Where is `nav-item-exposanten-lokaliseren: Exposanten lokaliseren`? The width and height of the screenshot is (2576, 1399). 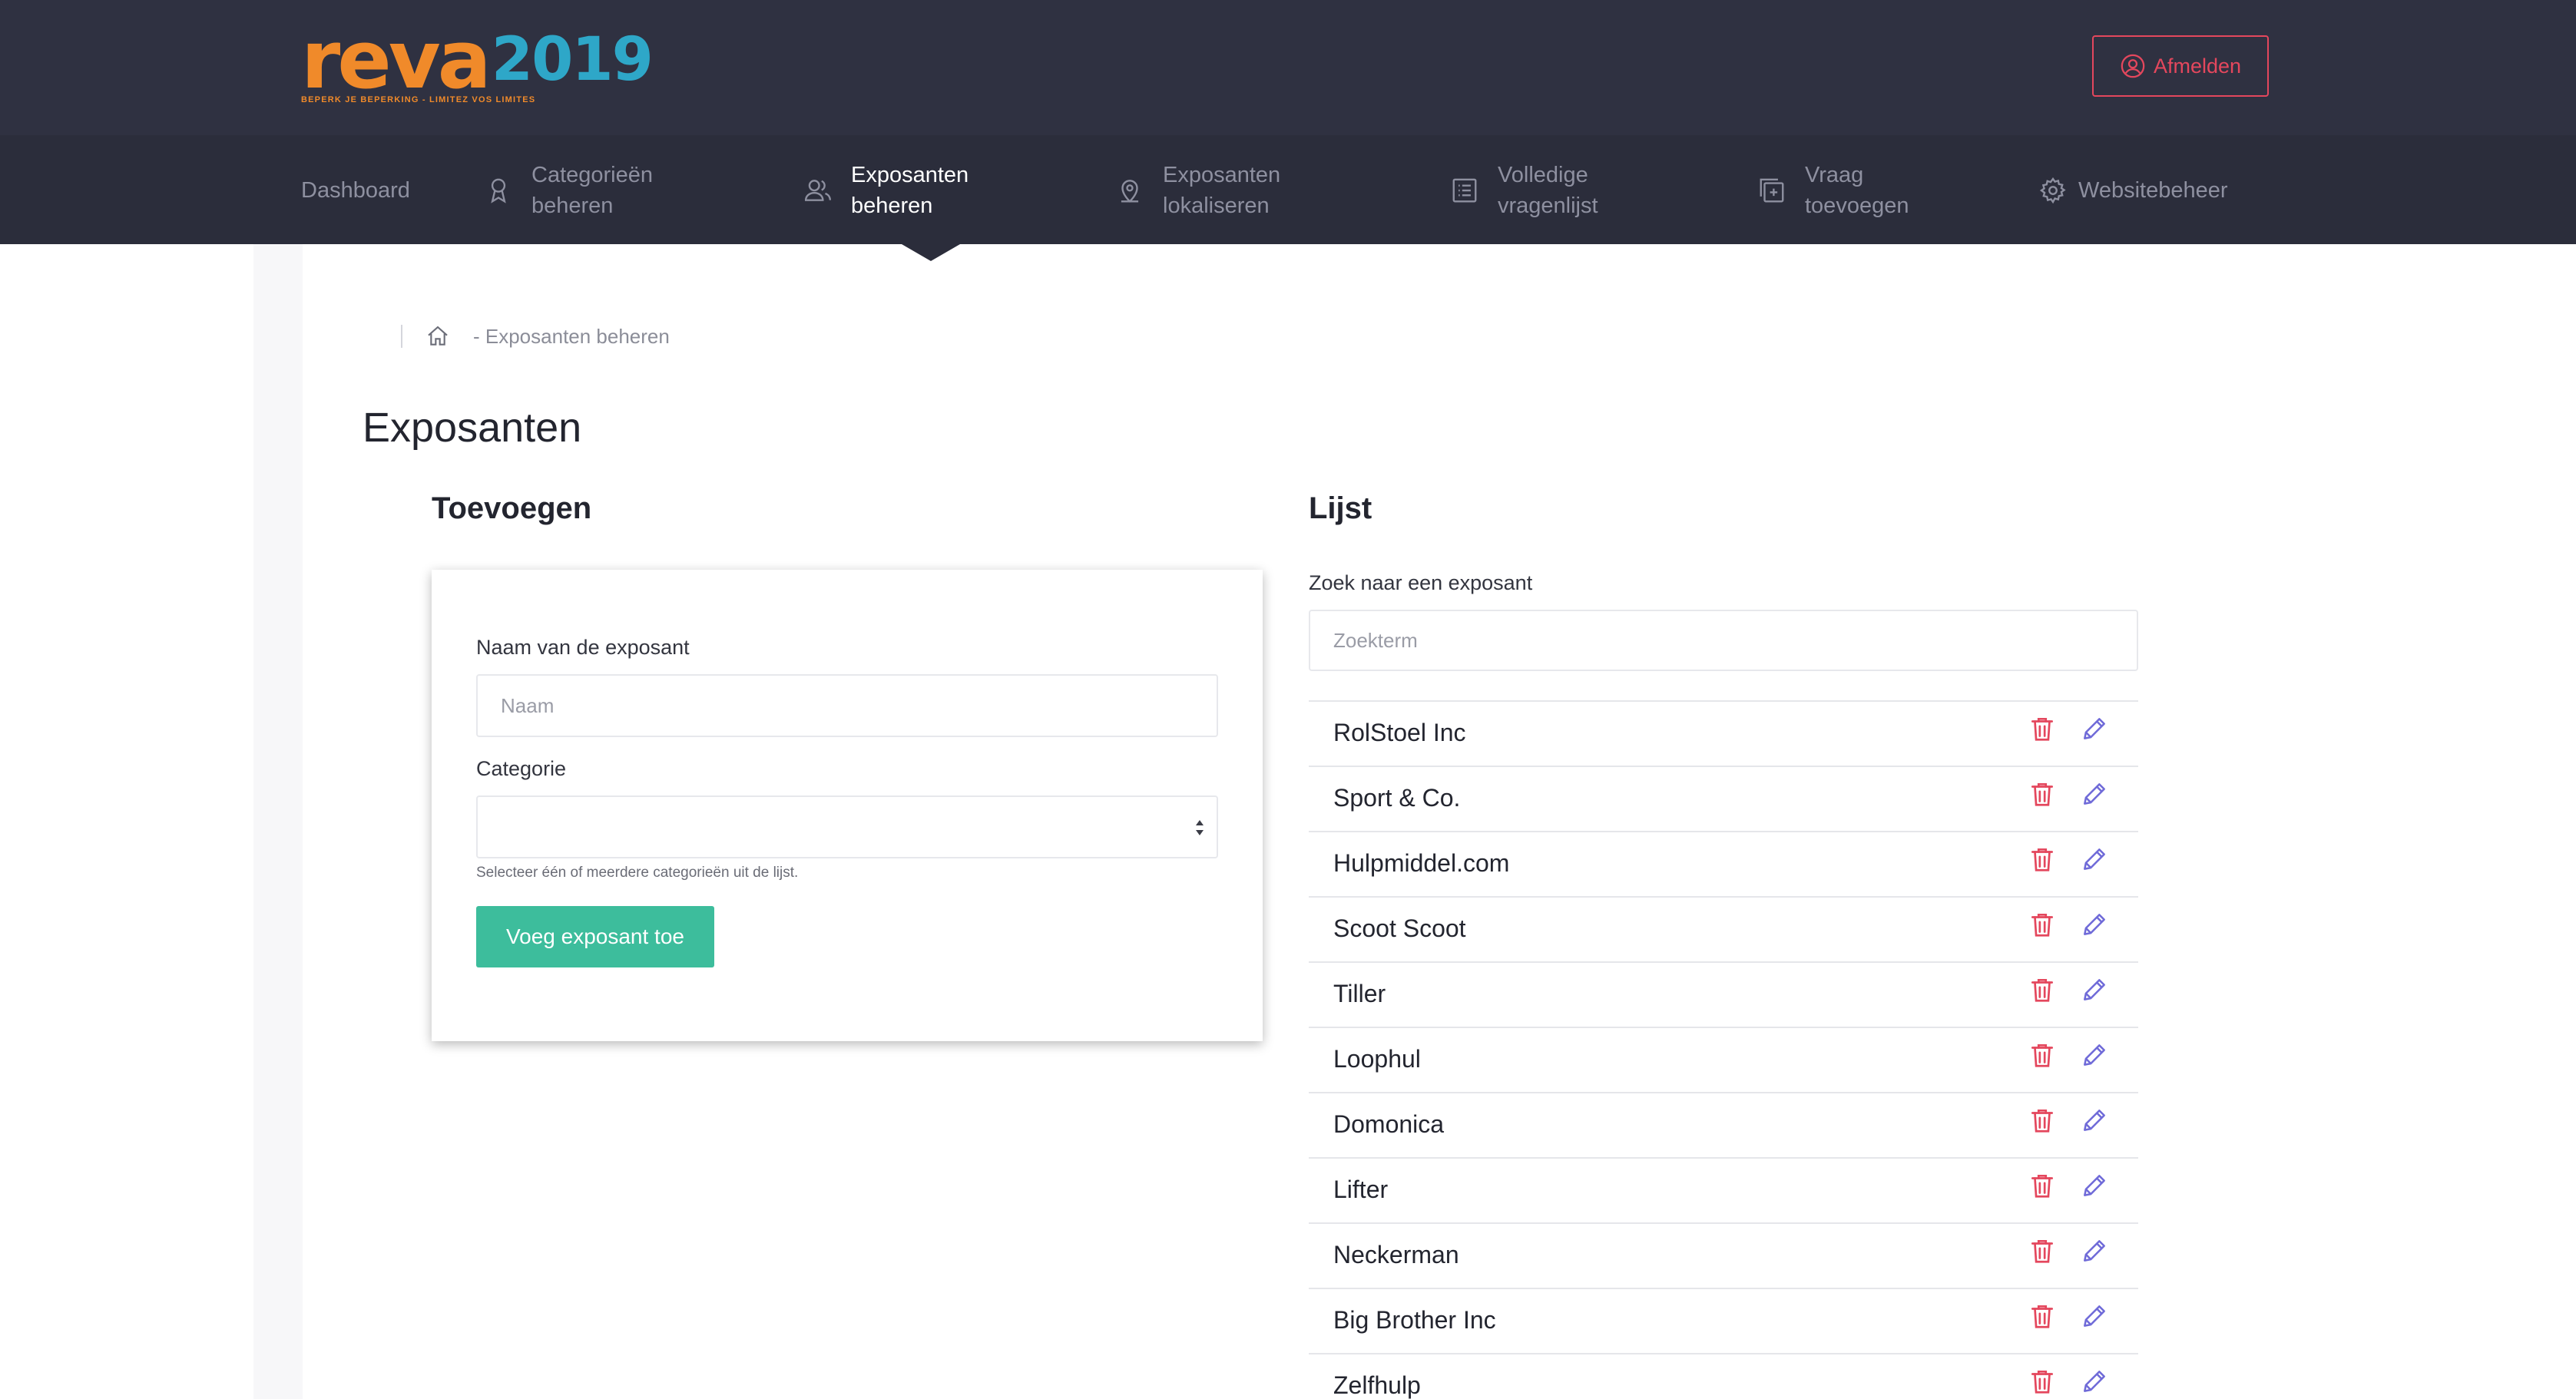
nav-item-exposanten-lokaliseren: Exposanten lokaliseren is located at coordinates (1197, 190).